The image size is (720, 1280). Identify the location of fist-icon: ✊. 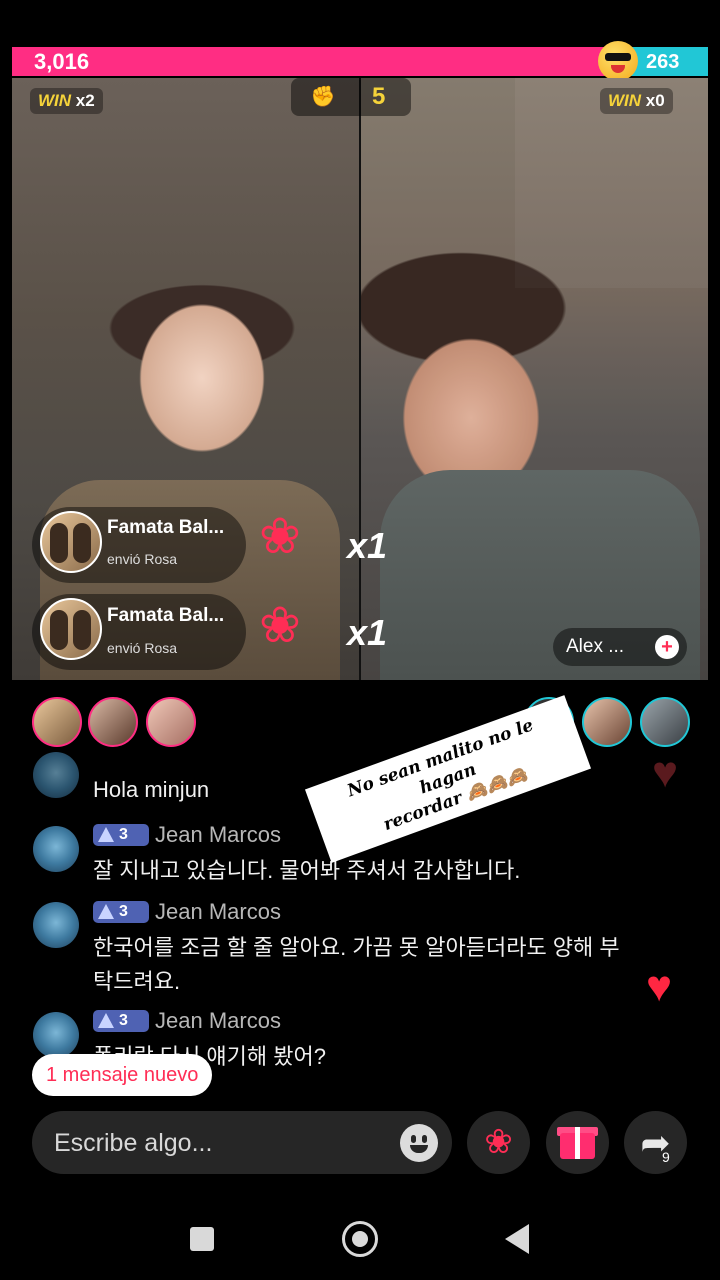
(323, 97).